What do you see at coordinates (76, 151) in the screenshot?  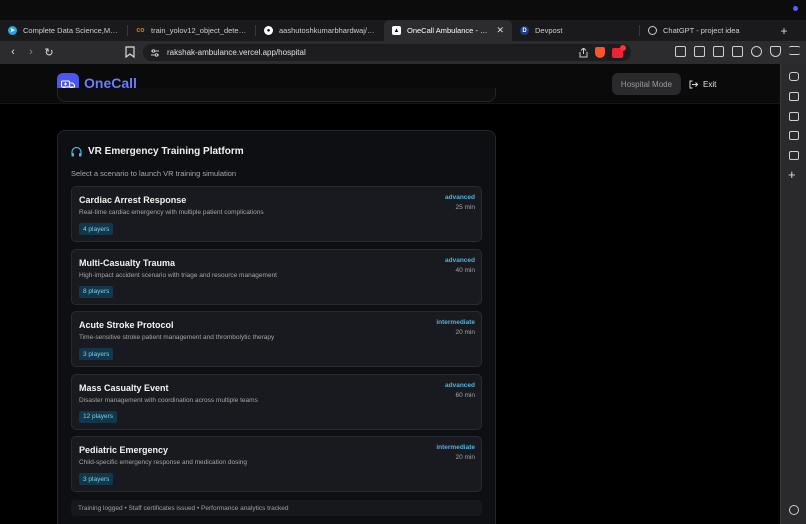 I see `headphones-icon` at bounding box center [76, 151].